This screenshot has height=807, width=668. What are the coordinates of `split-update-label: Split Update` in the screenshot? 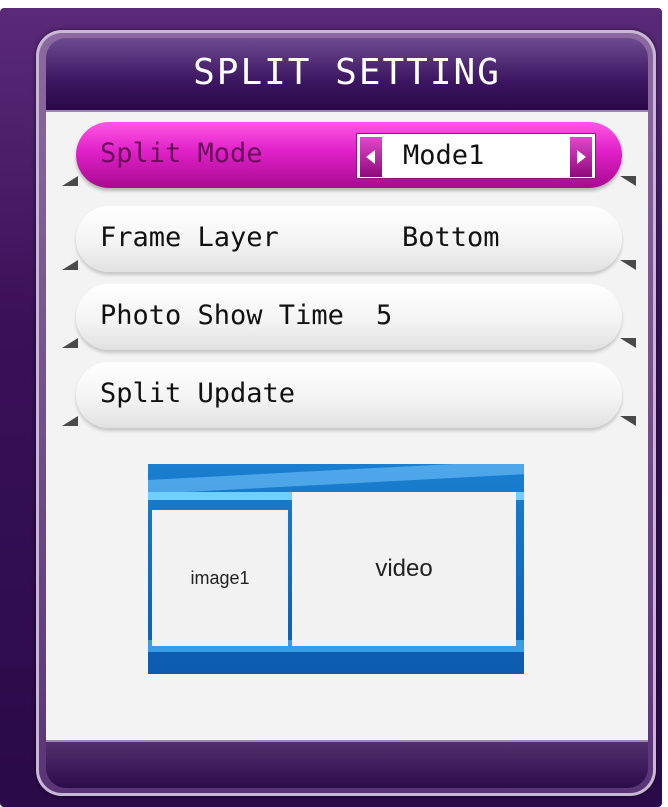 It's located at (198, 393).